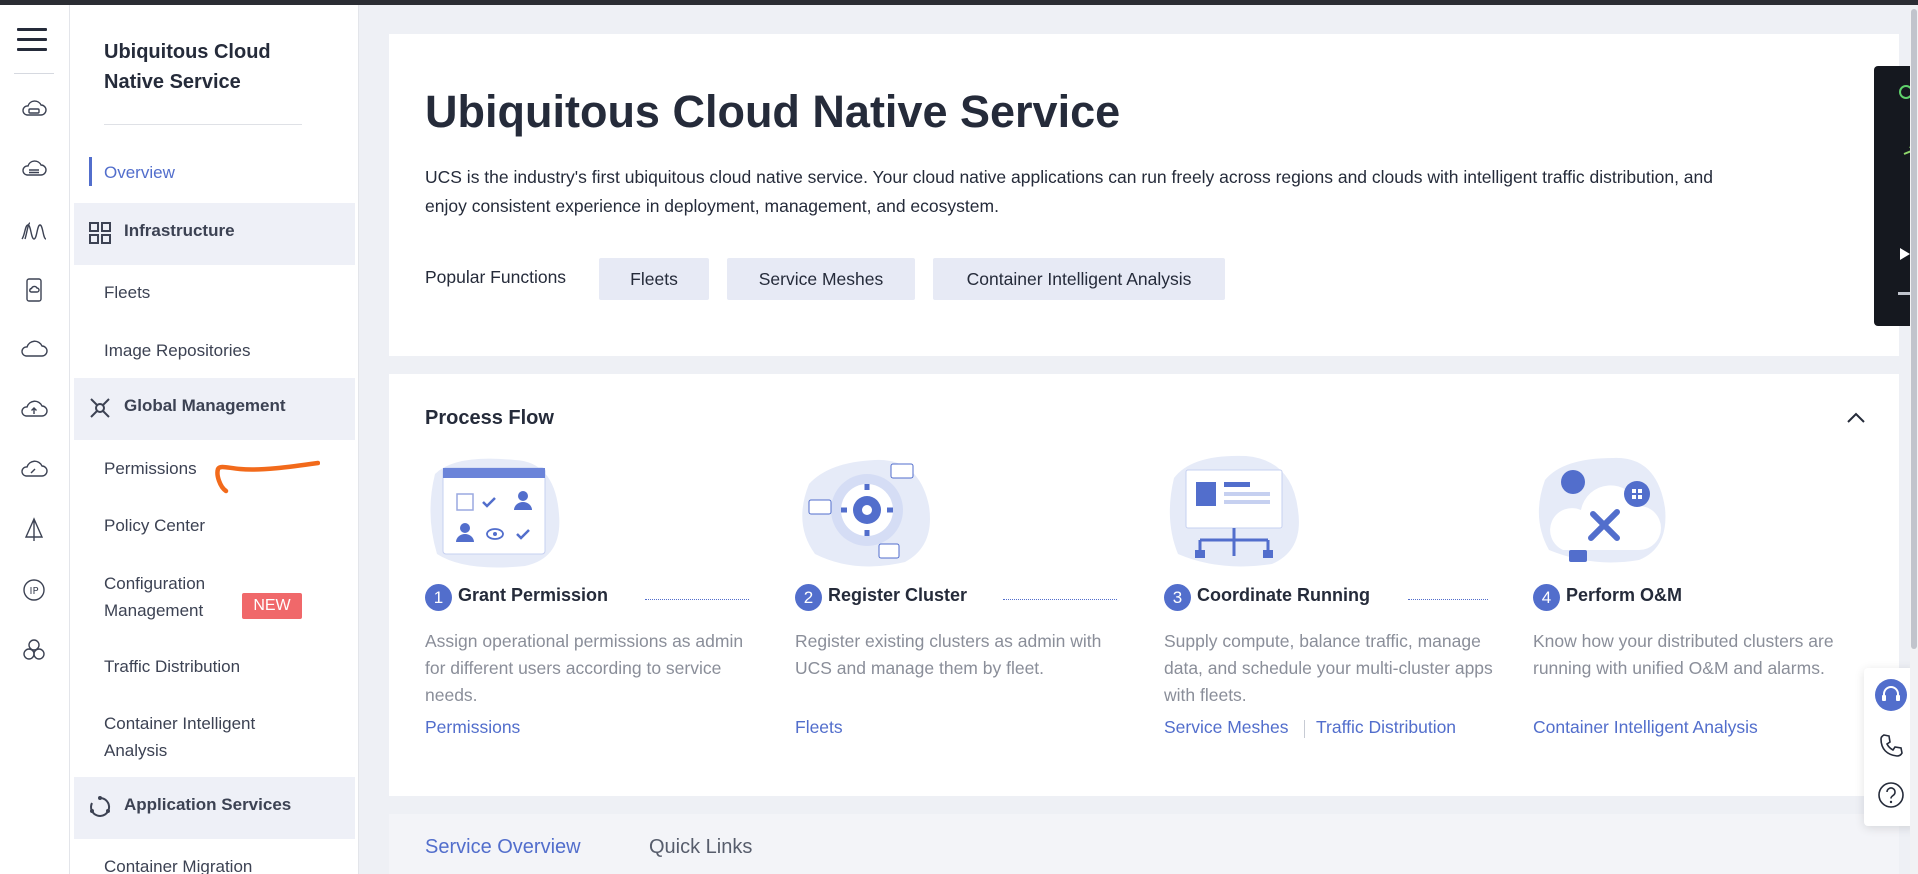 The width and height of the screenshot is (1918, 874). What do you see at coordinates (808, 597) in the screenshot?
I see `step-number-badge: 2` at bounding box center [808, 597].